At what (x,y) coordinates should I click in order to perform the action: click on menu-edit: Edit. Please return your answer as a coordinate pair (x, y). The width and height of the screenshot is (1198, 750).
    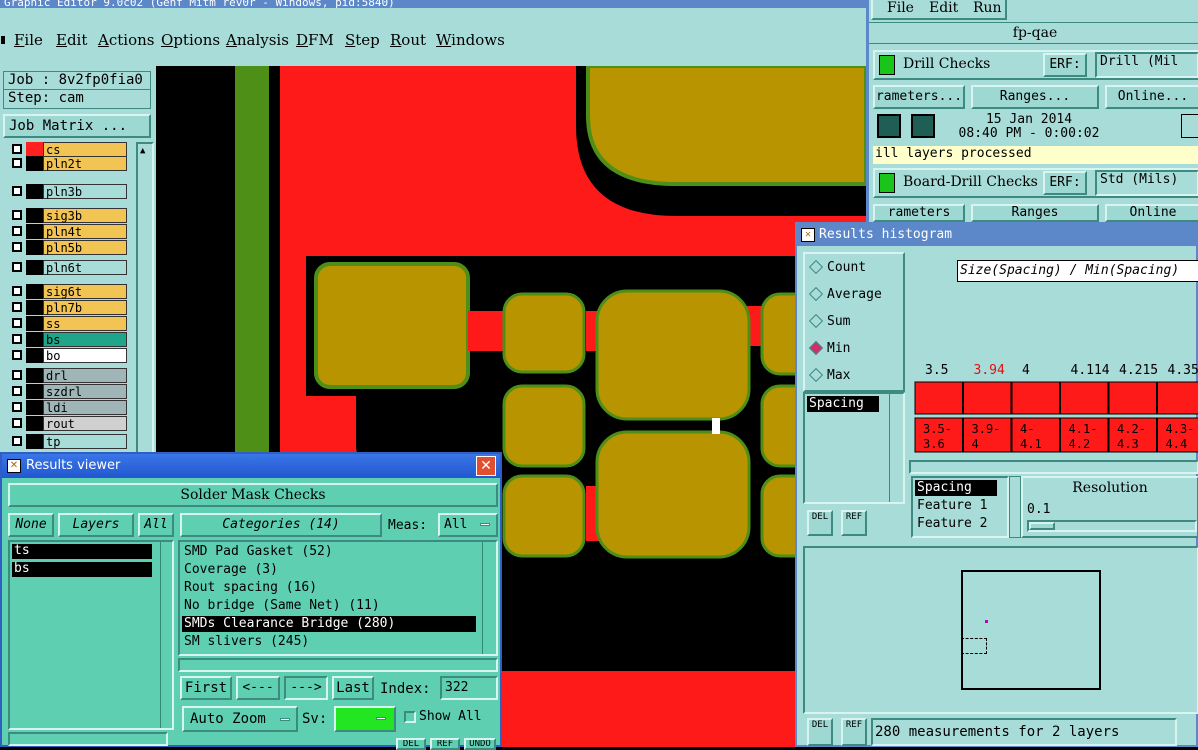
    Looking at the image, I should click on (71, 40).